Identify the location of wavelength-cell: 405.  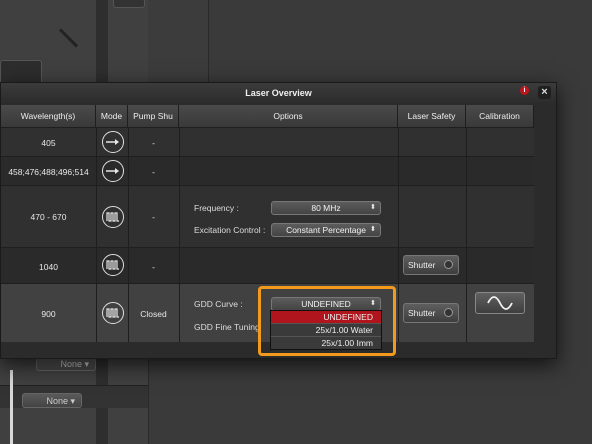
(48, 143).